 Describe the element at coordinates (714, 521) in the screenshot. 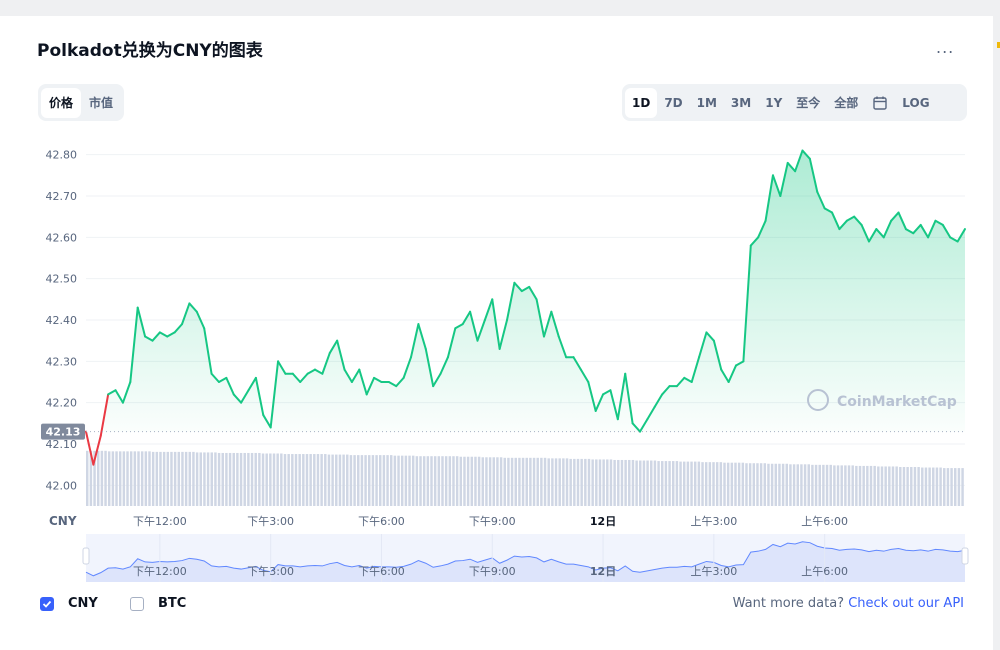

I see `x-tick-label: 上午3:00` at that location.